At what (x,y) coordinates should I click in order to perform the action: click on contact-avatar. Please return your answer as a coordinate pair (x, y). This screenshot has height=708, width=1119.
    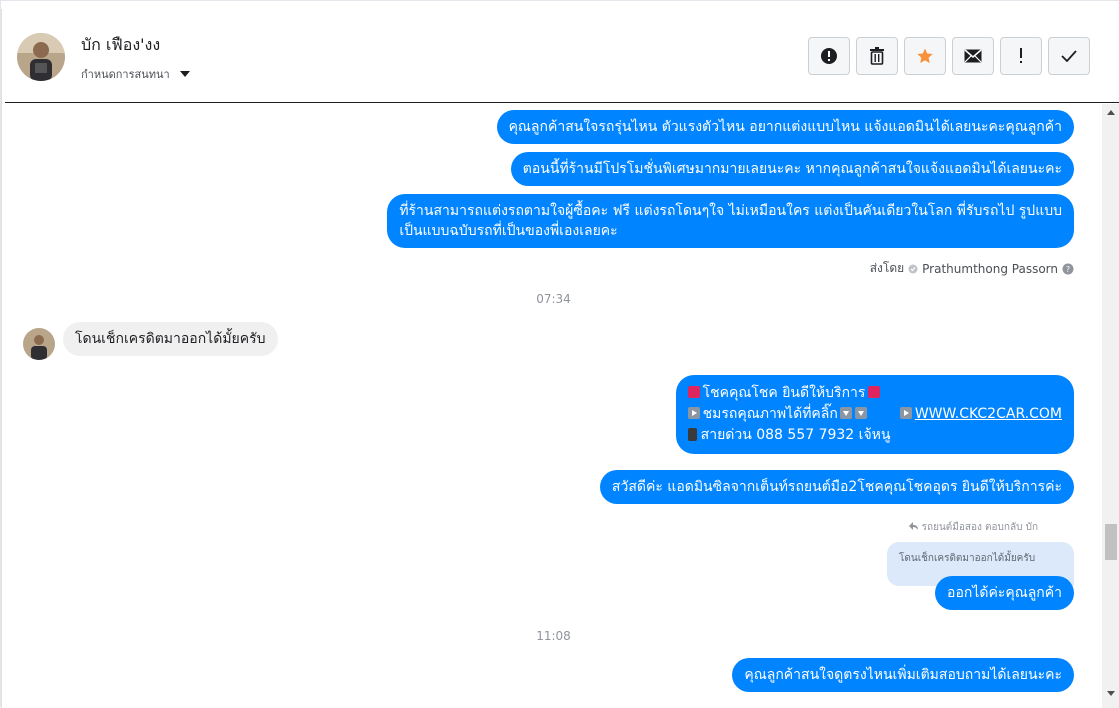
    Looking at the image, I should click on (41, 57).